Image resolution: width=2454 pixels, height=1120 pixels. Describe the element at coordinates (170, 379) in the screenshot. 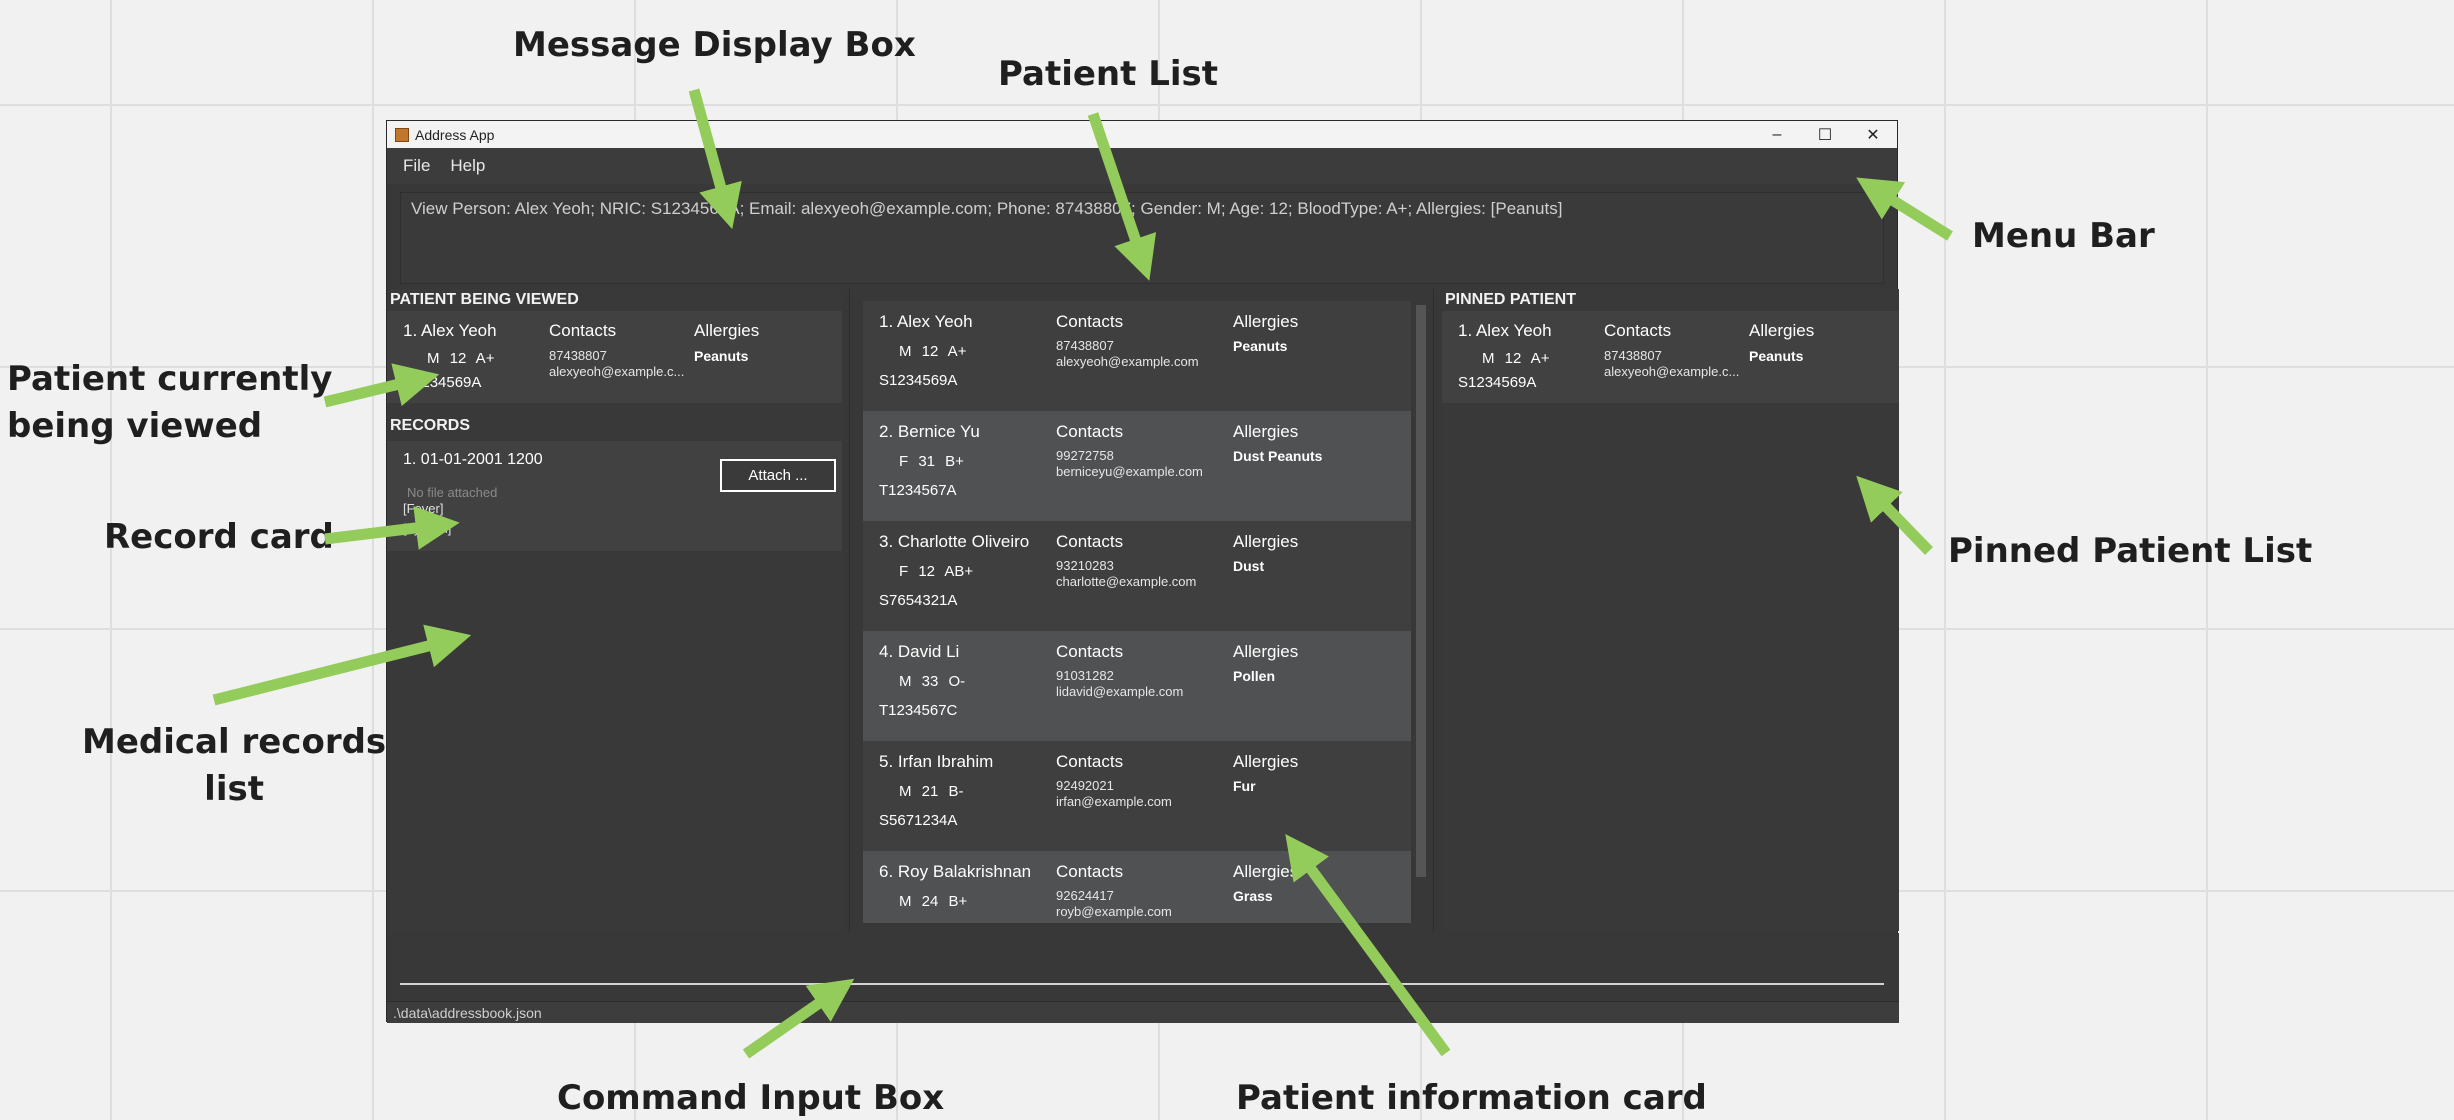

I see `annotation-patient-viewed-line1: Patient currently` at that location.